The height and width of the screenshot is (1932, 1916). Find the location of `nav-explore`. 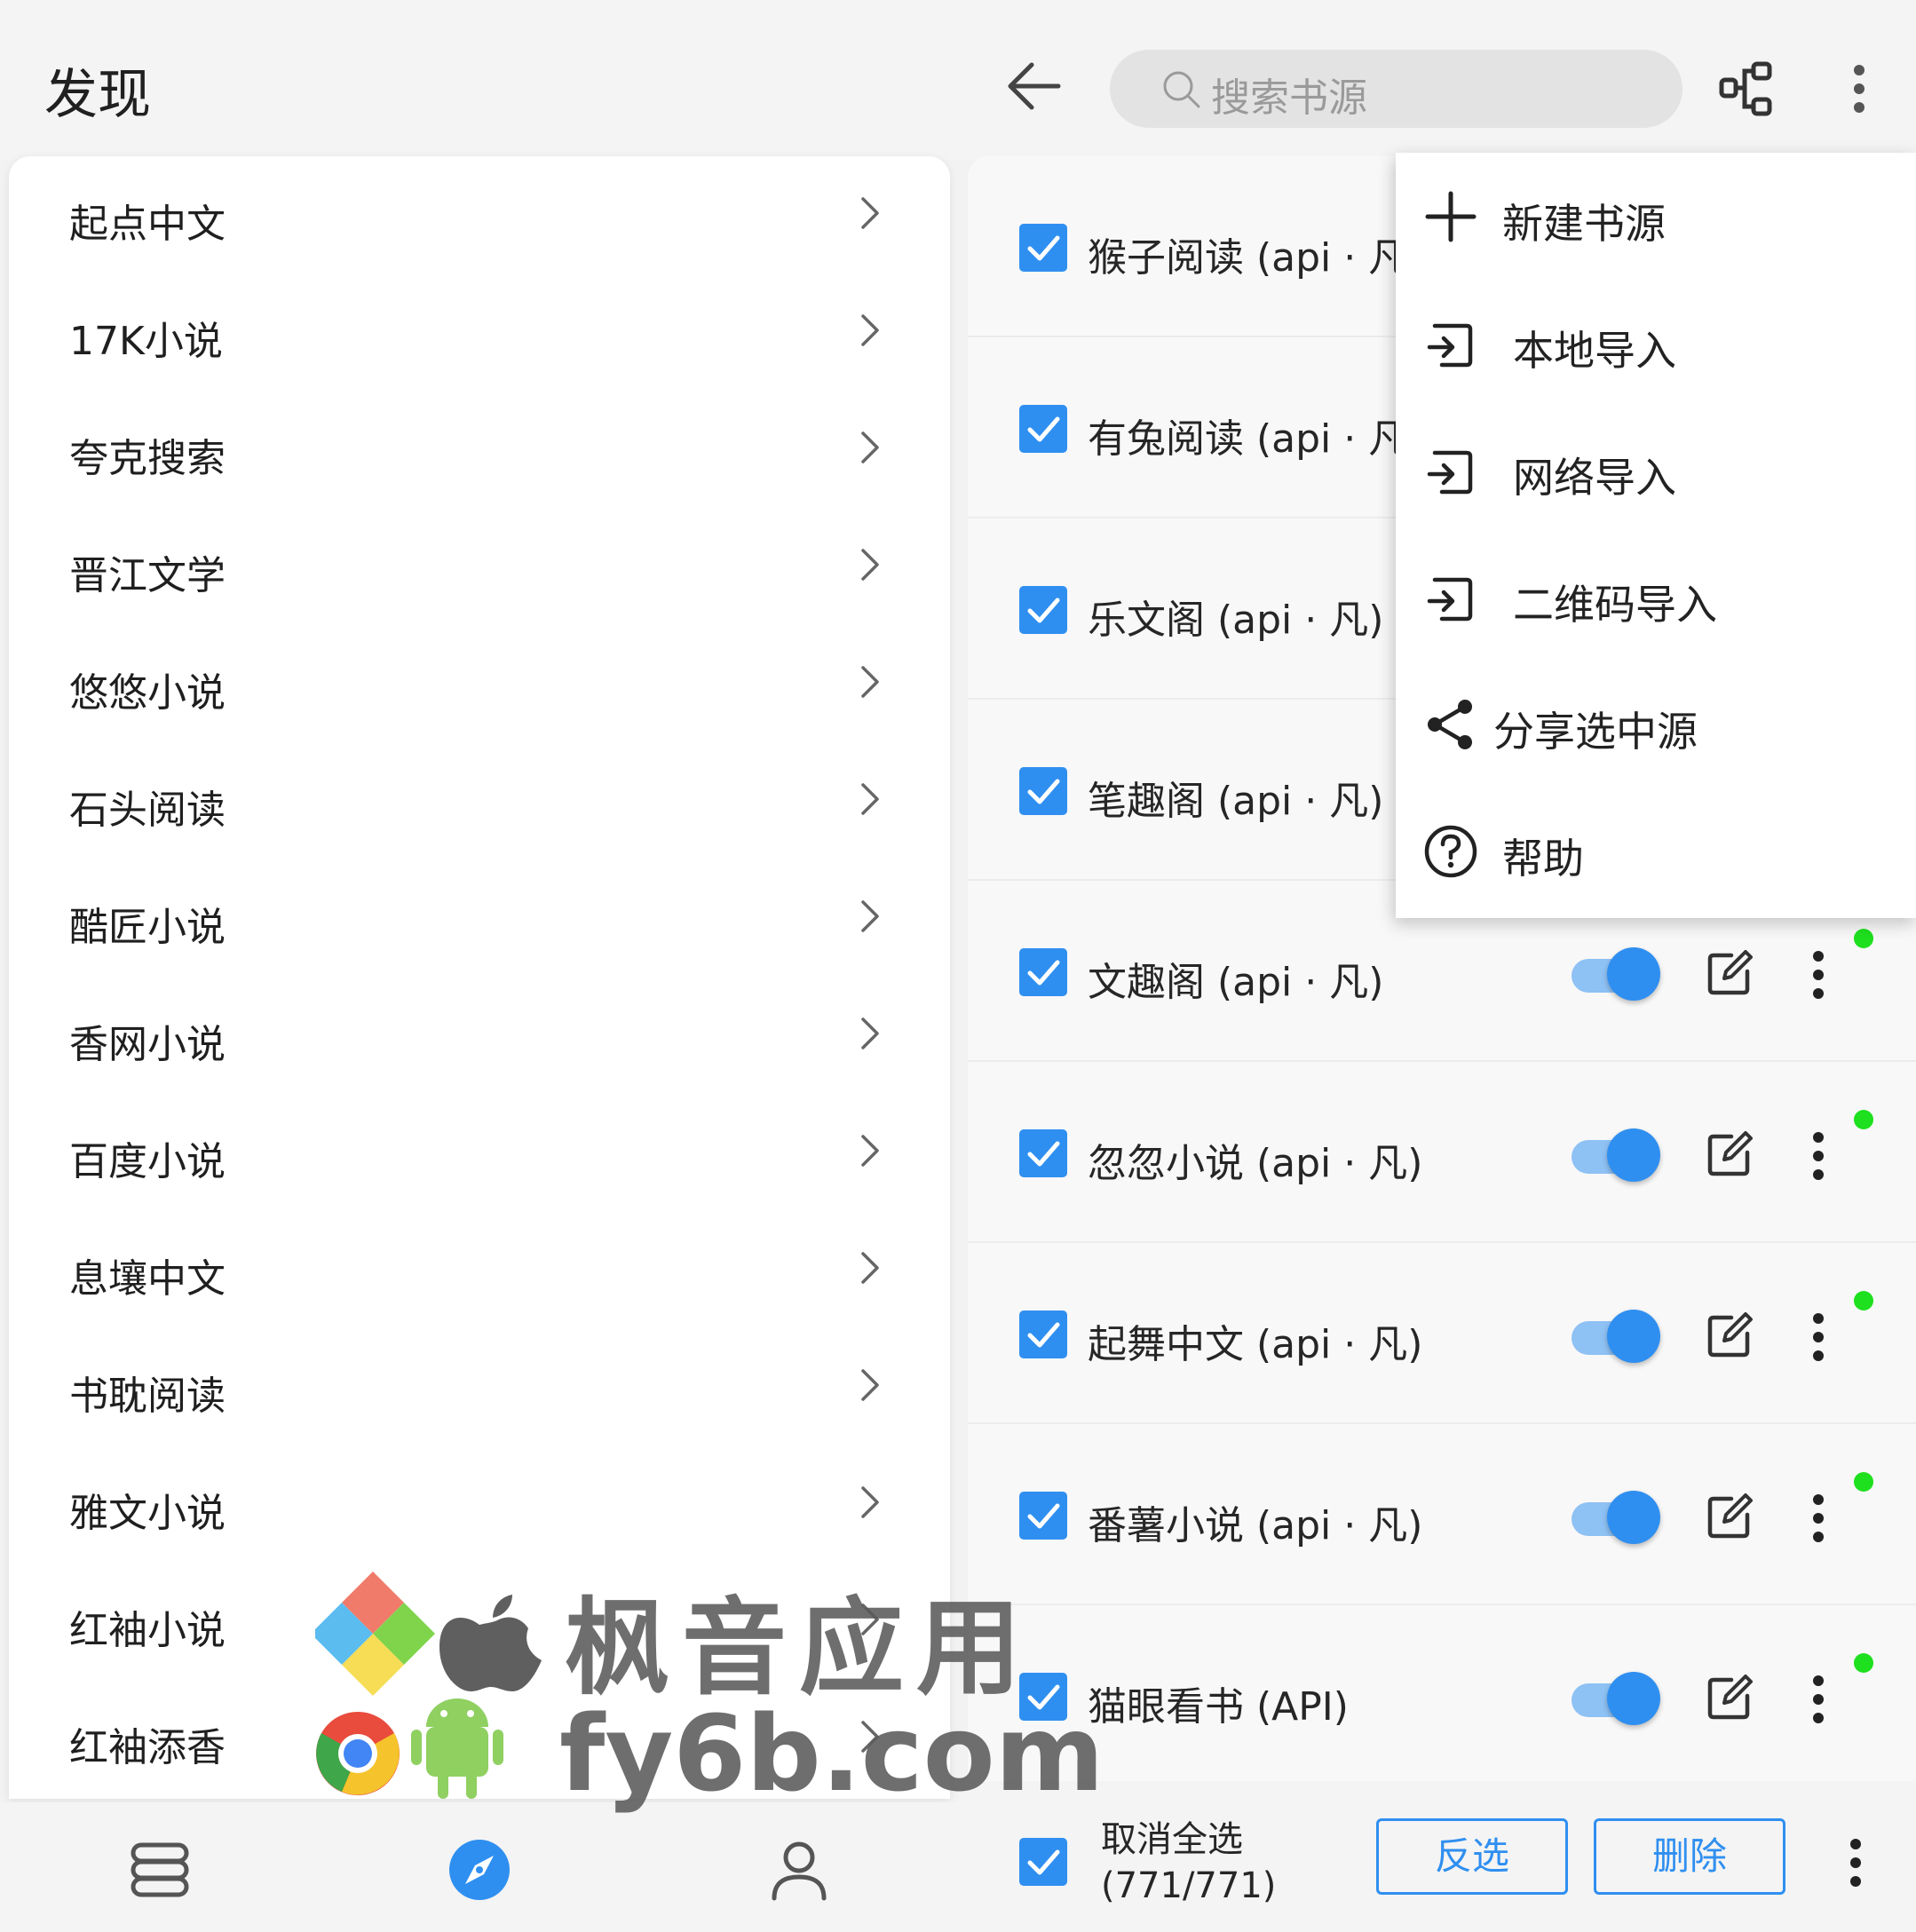

nav-explore is located at coordinates (479, 1869).